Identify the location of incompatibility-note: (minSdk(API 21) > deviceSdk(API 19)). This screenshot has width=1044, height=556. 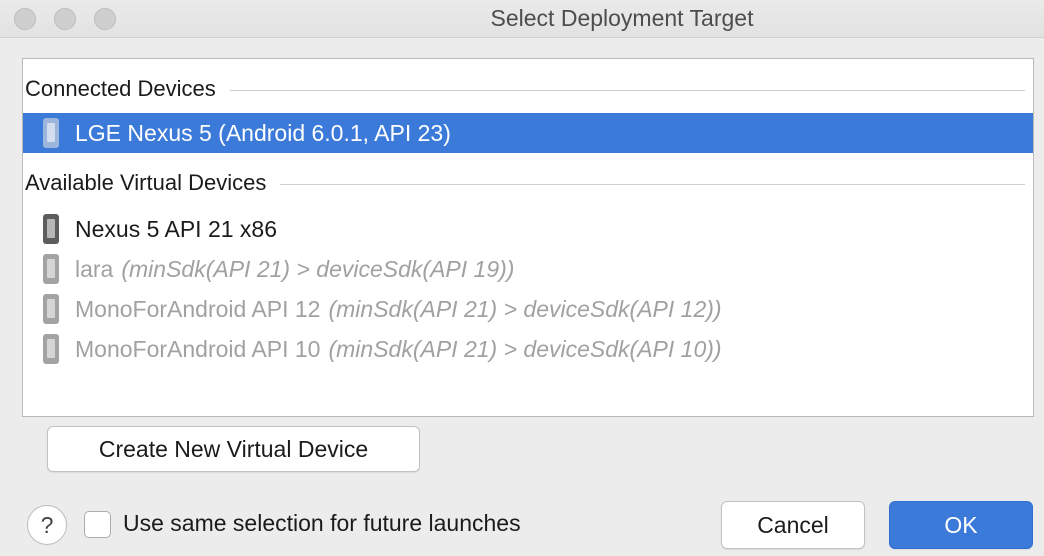
(318, 268).